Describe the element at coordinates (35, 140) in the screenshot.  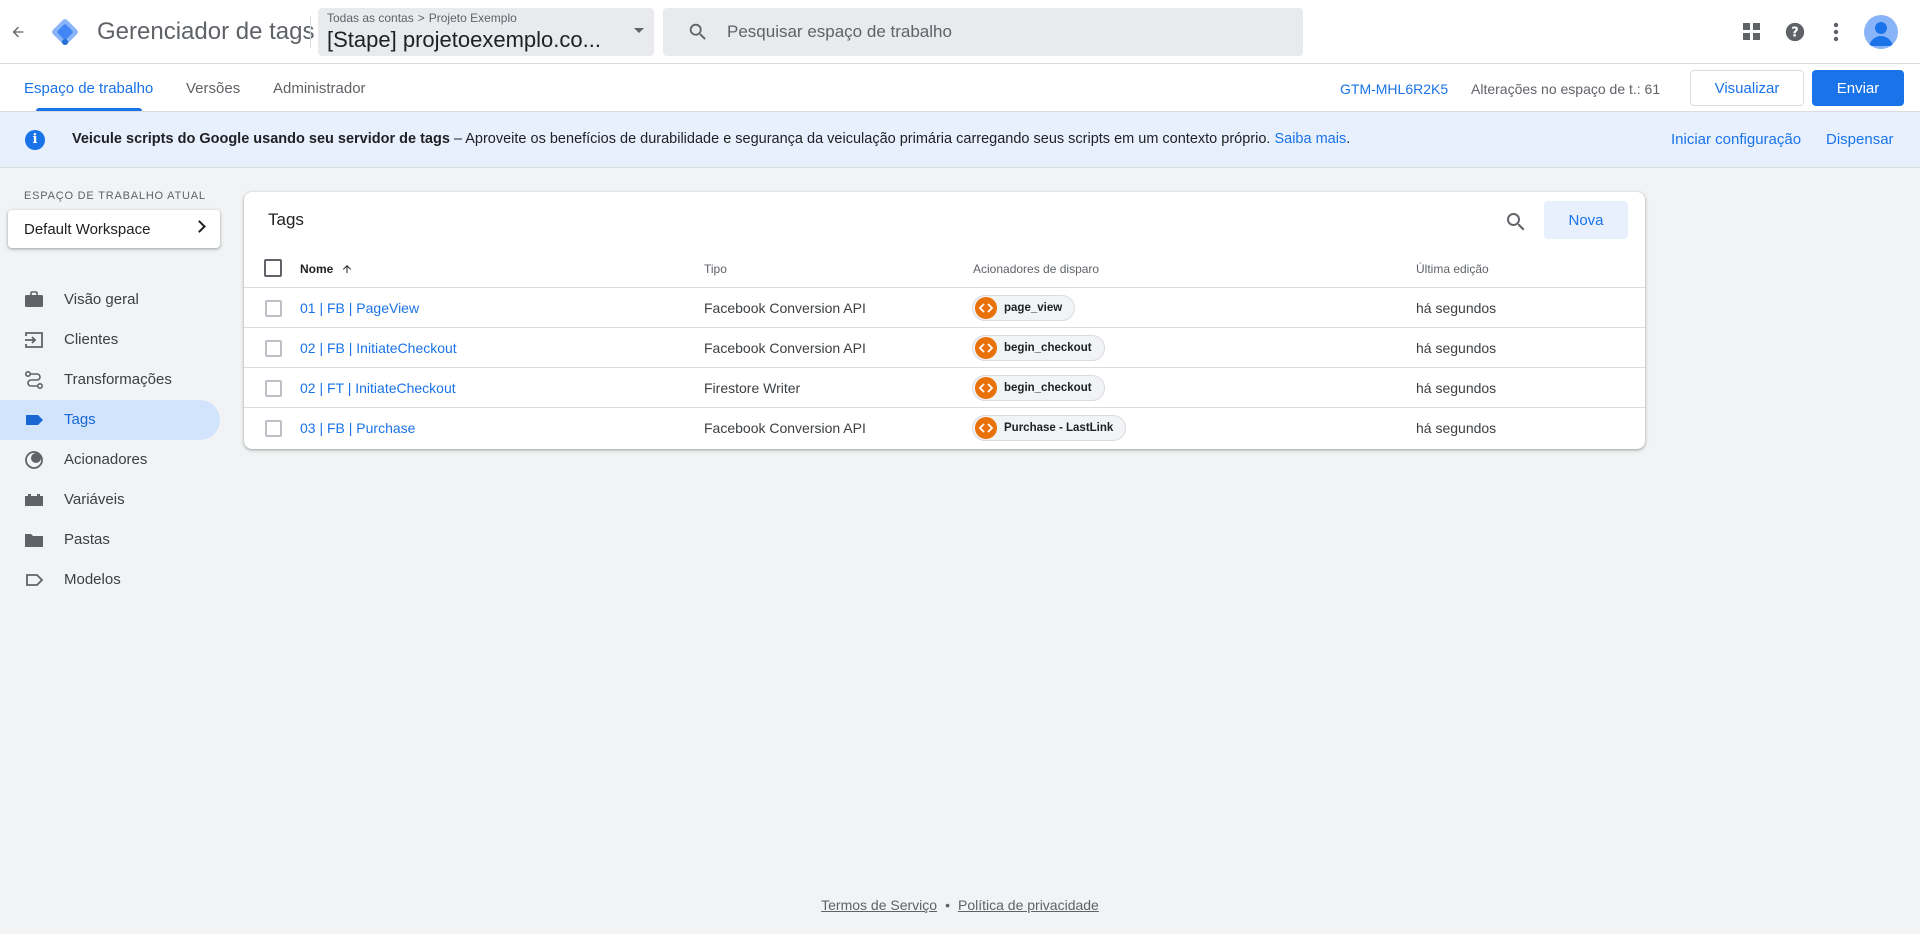
I see `info-icon: i` at that location.